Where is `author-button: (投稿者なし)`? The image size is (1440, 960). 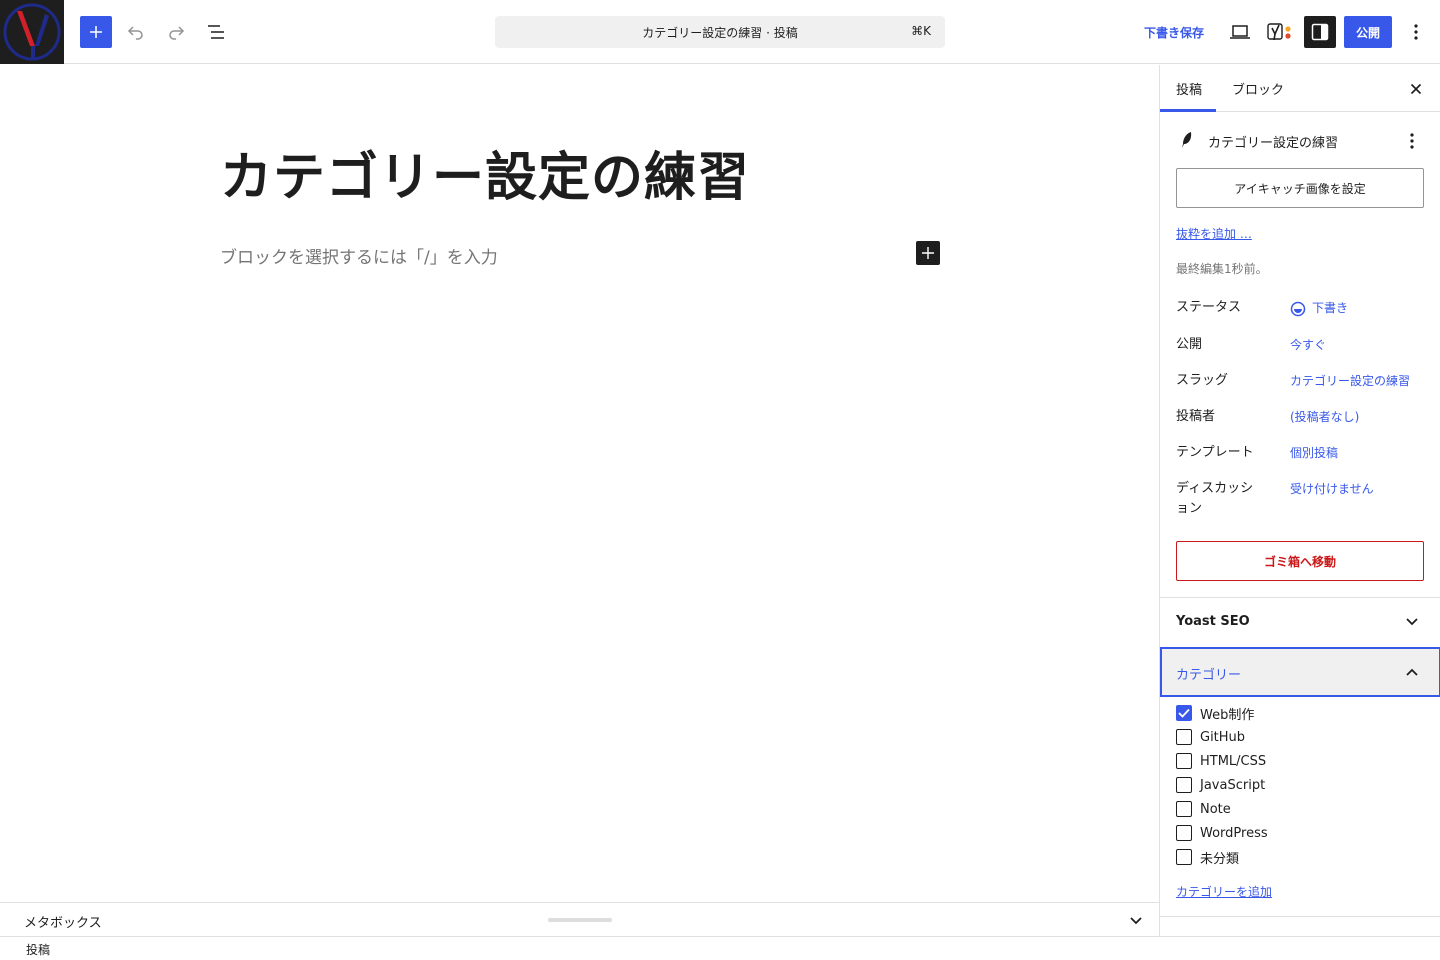
author-button: (投稿者なし) is located at coordinates (1324, 417).